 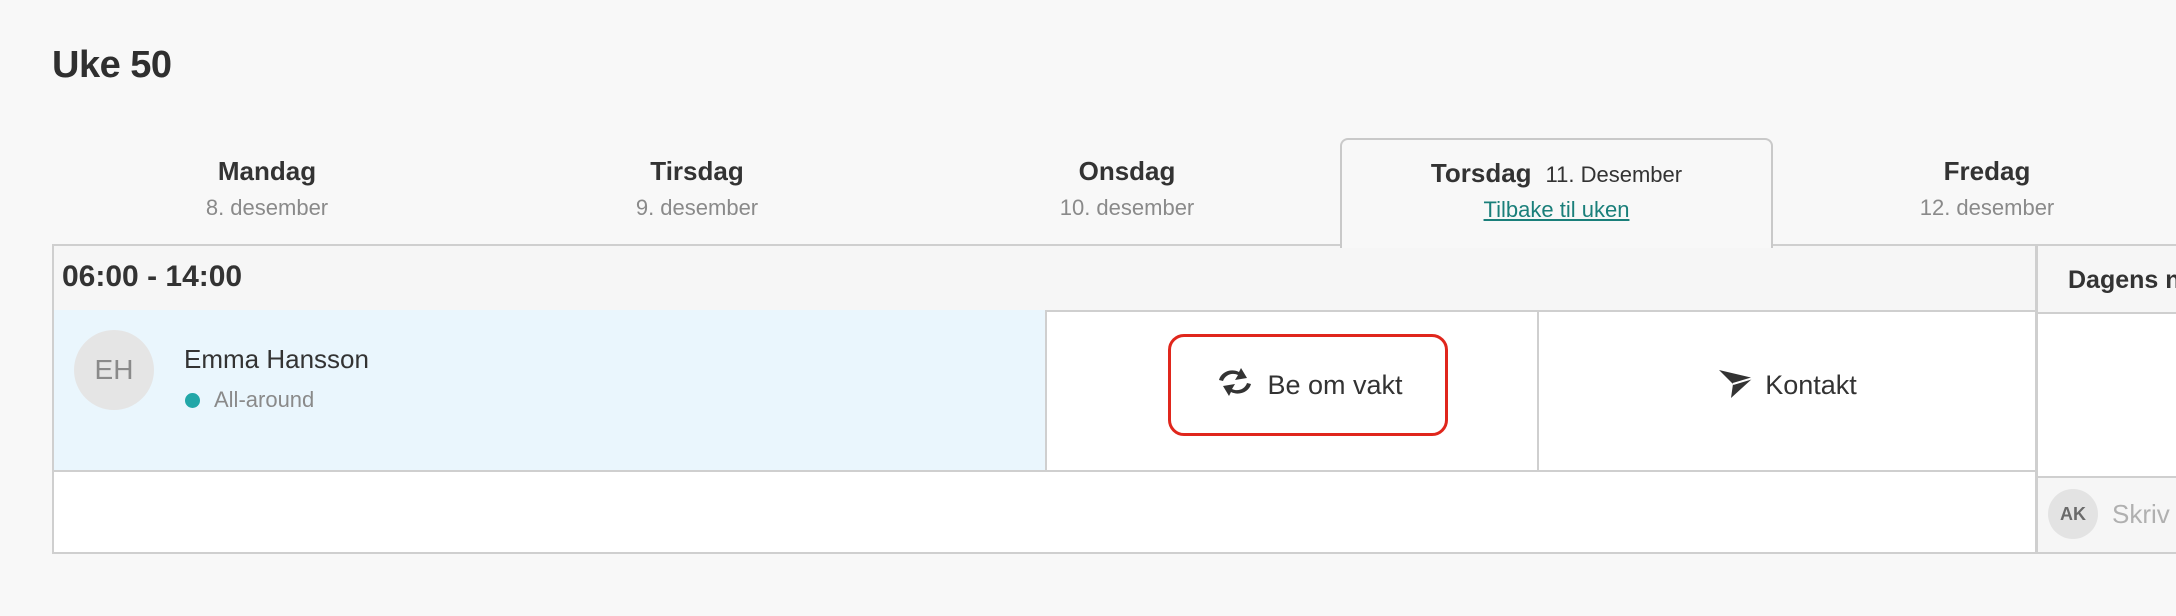 I want to click on request-shift-button: Be om vakt, so click(x=1308, y=385).